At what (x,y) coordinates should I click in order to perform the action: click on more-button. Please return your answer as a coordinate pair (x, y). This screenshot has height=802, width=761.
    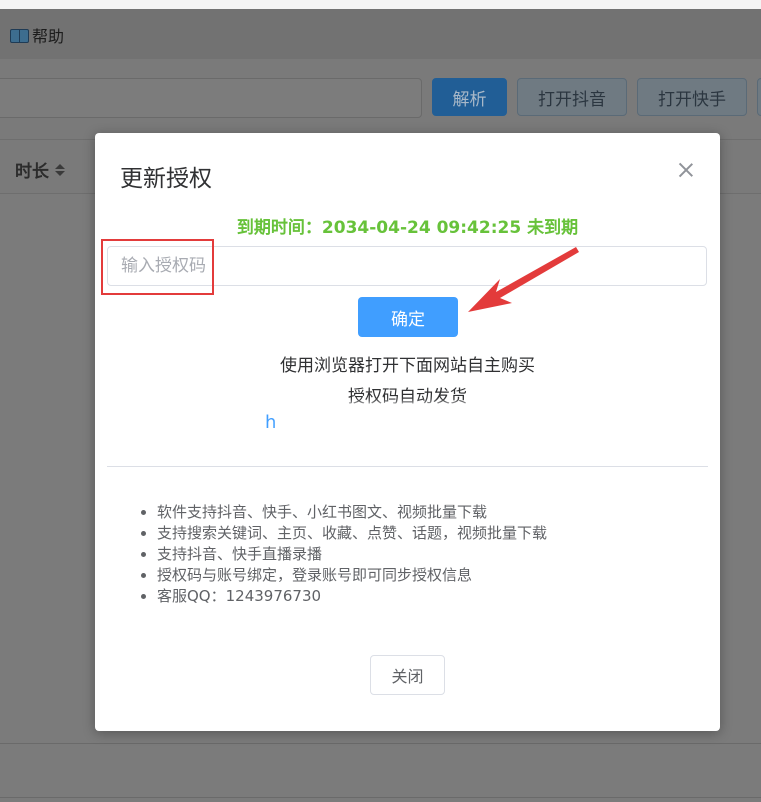
    Looking at the image, I should click on (759, 97).